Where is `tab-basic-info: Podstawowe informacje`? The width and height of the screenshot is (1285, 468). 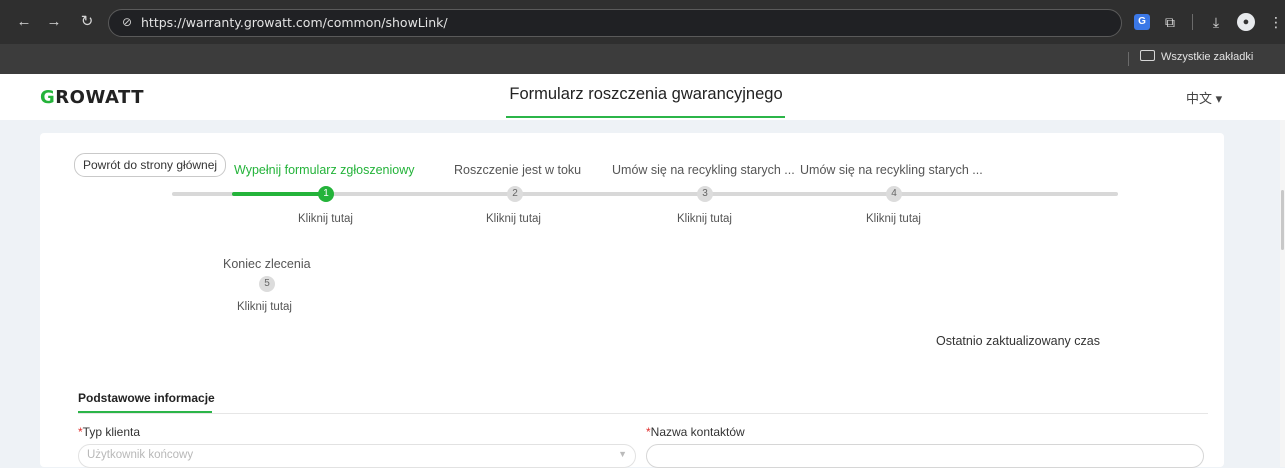
tab-basic-info: Podstawowe informacje is located at coordinates (146, 398).